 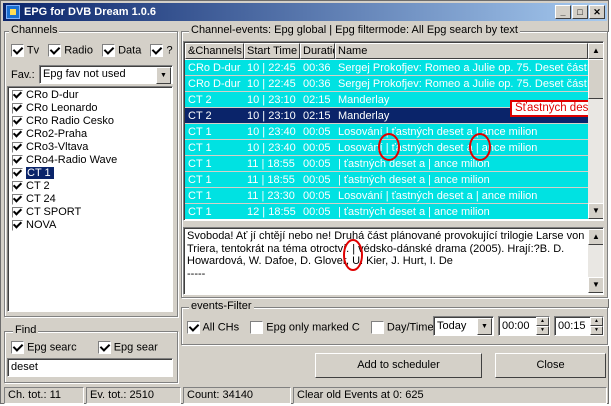 I want to click on minimize-button: _, so click(x=563, y=12).